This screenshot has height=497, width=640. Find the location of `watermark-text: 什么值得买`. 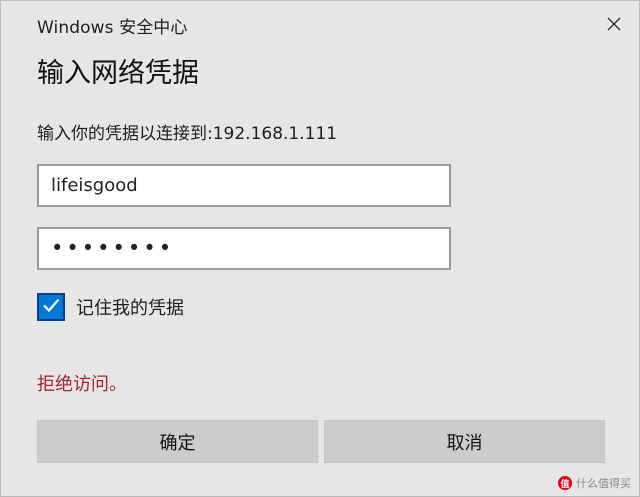

watermark-text: 什么值得买 is located at coordinates (603, 483).